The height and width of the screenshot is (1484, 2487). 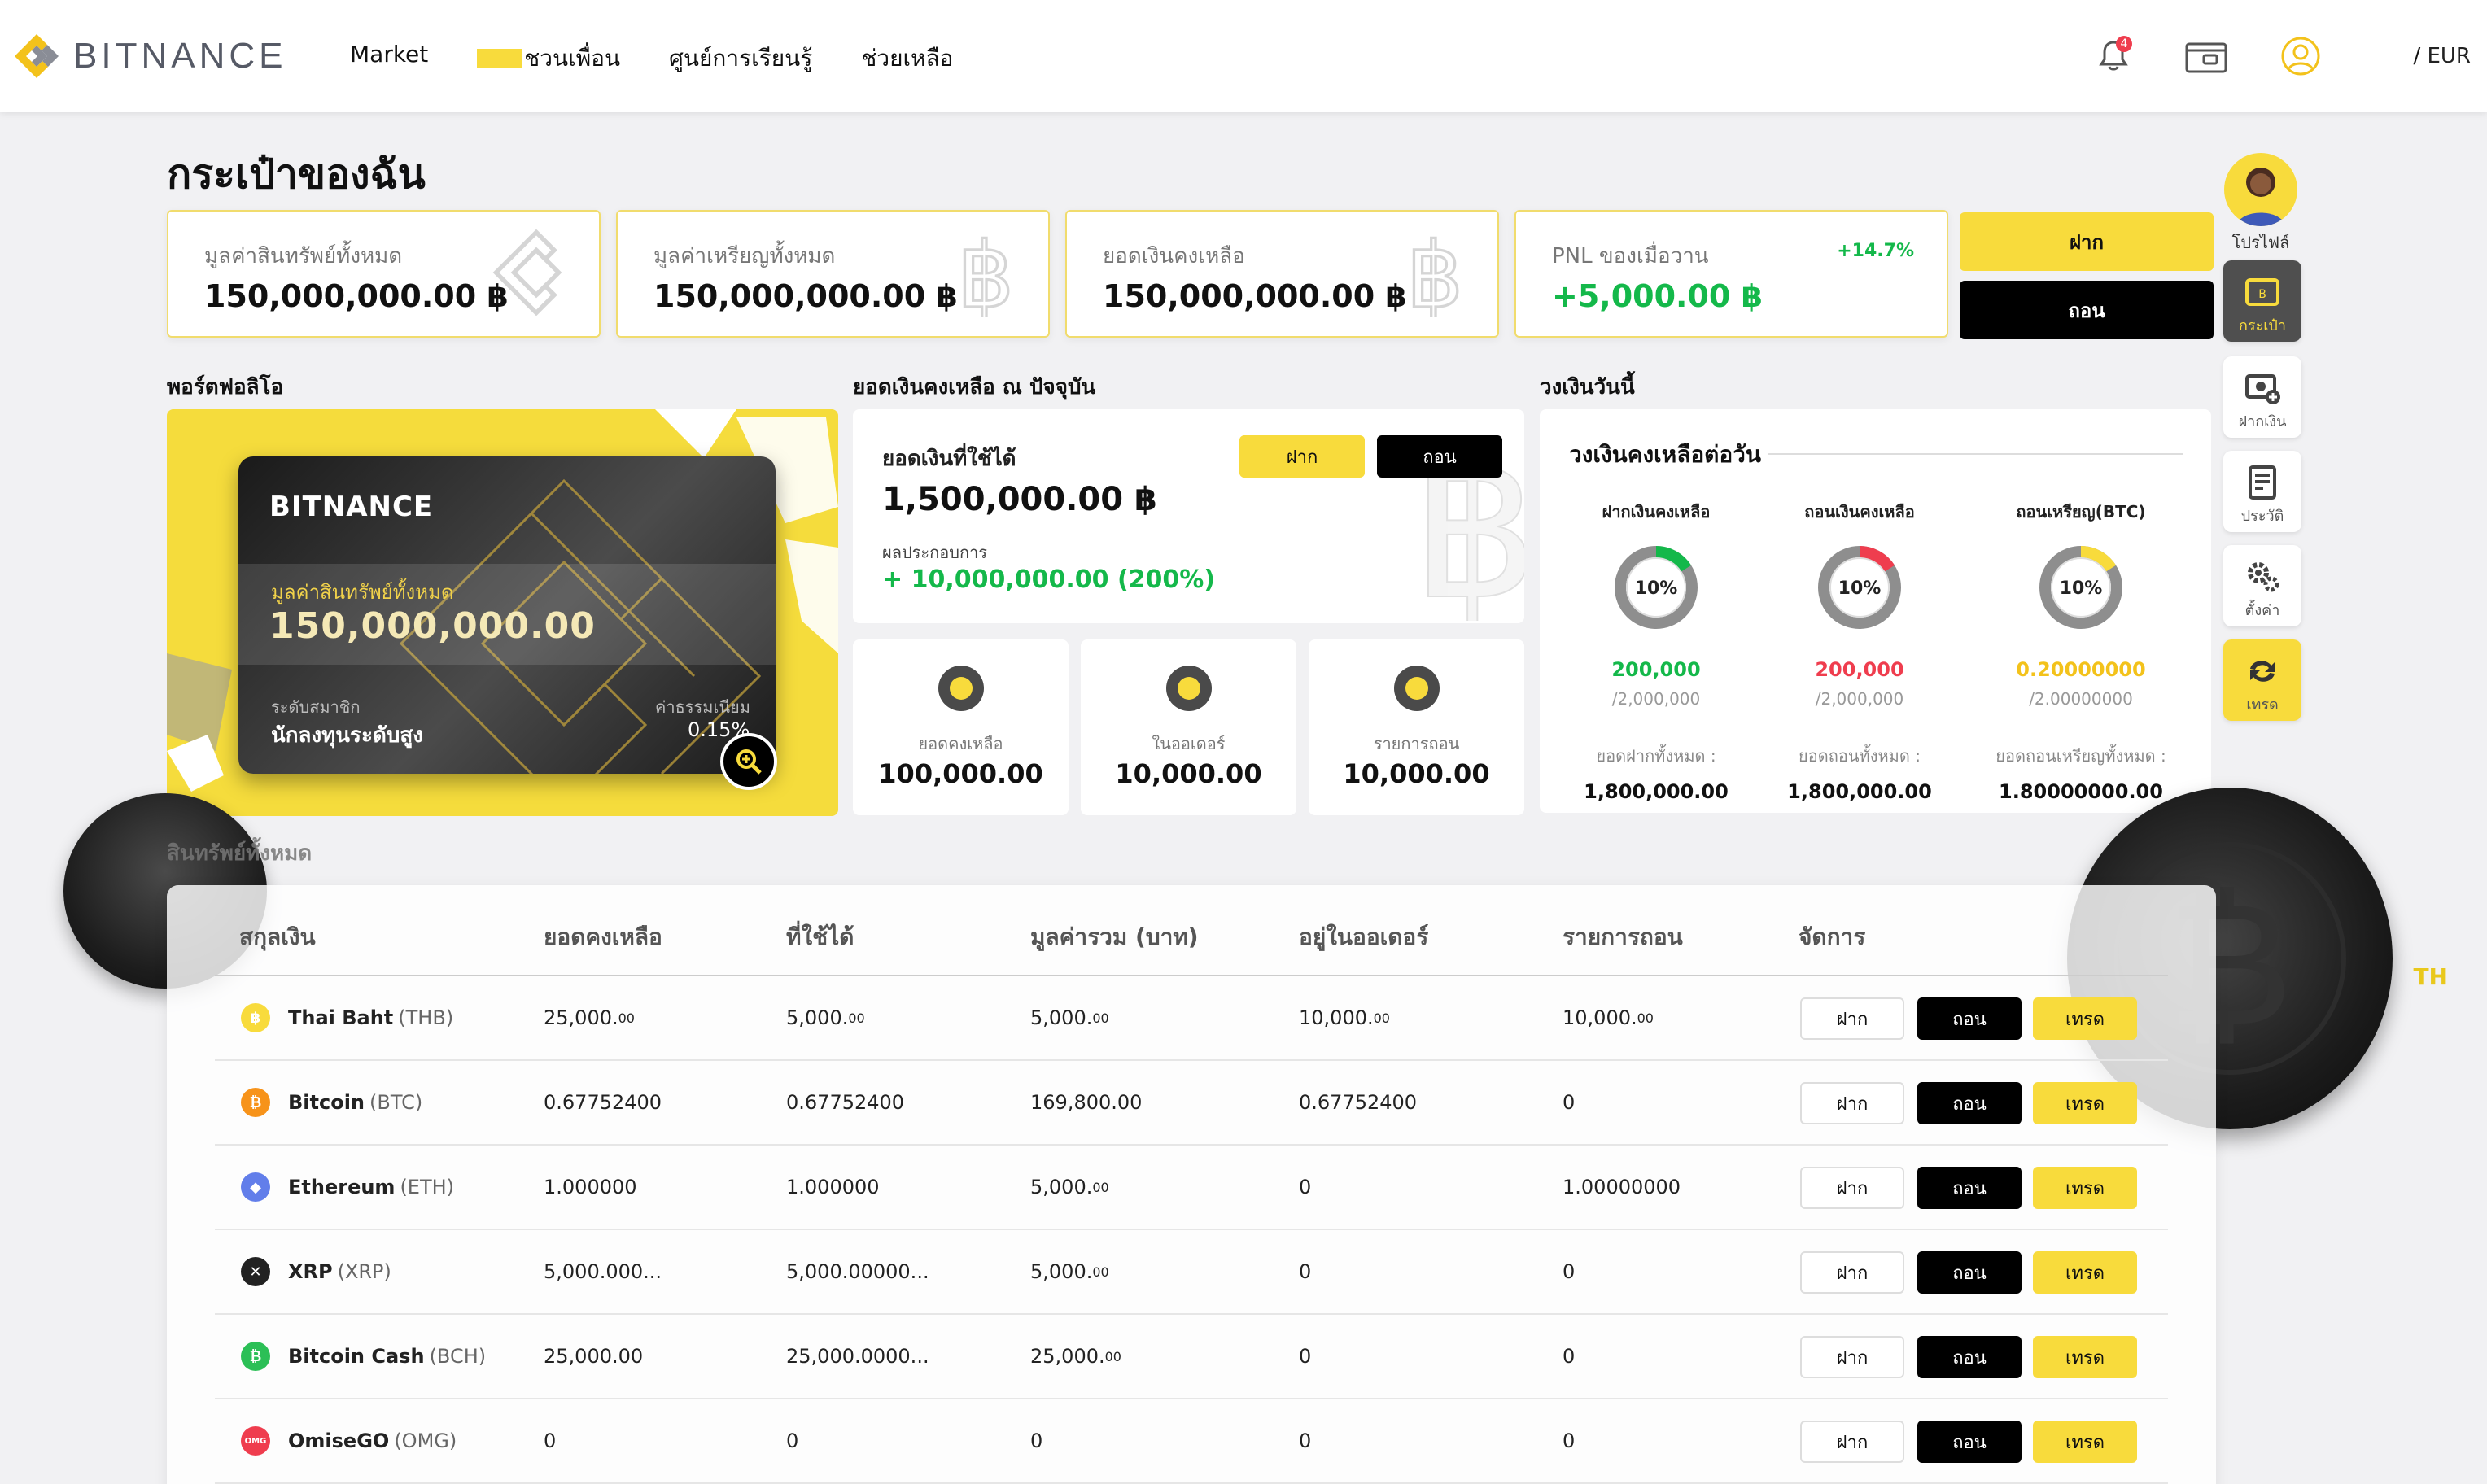 I want to click on currency-symbol: (XRP), so click(x=364, y=1272).